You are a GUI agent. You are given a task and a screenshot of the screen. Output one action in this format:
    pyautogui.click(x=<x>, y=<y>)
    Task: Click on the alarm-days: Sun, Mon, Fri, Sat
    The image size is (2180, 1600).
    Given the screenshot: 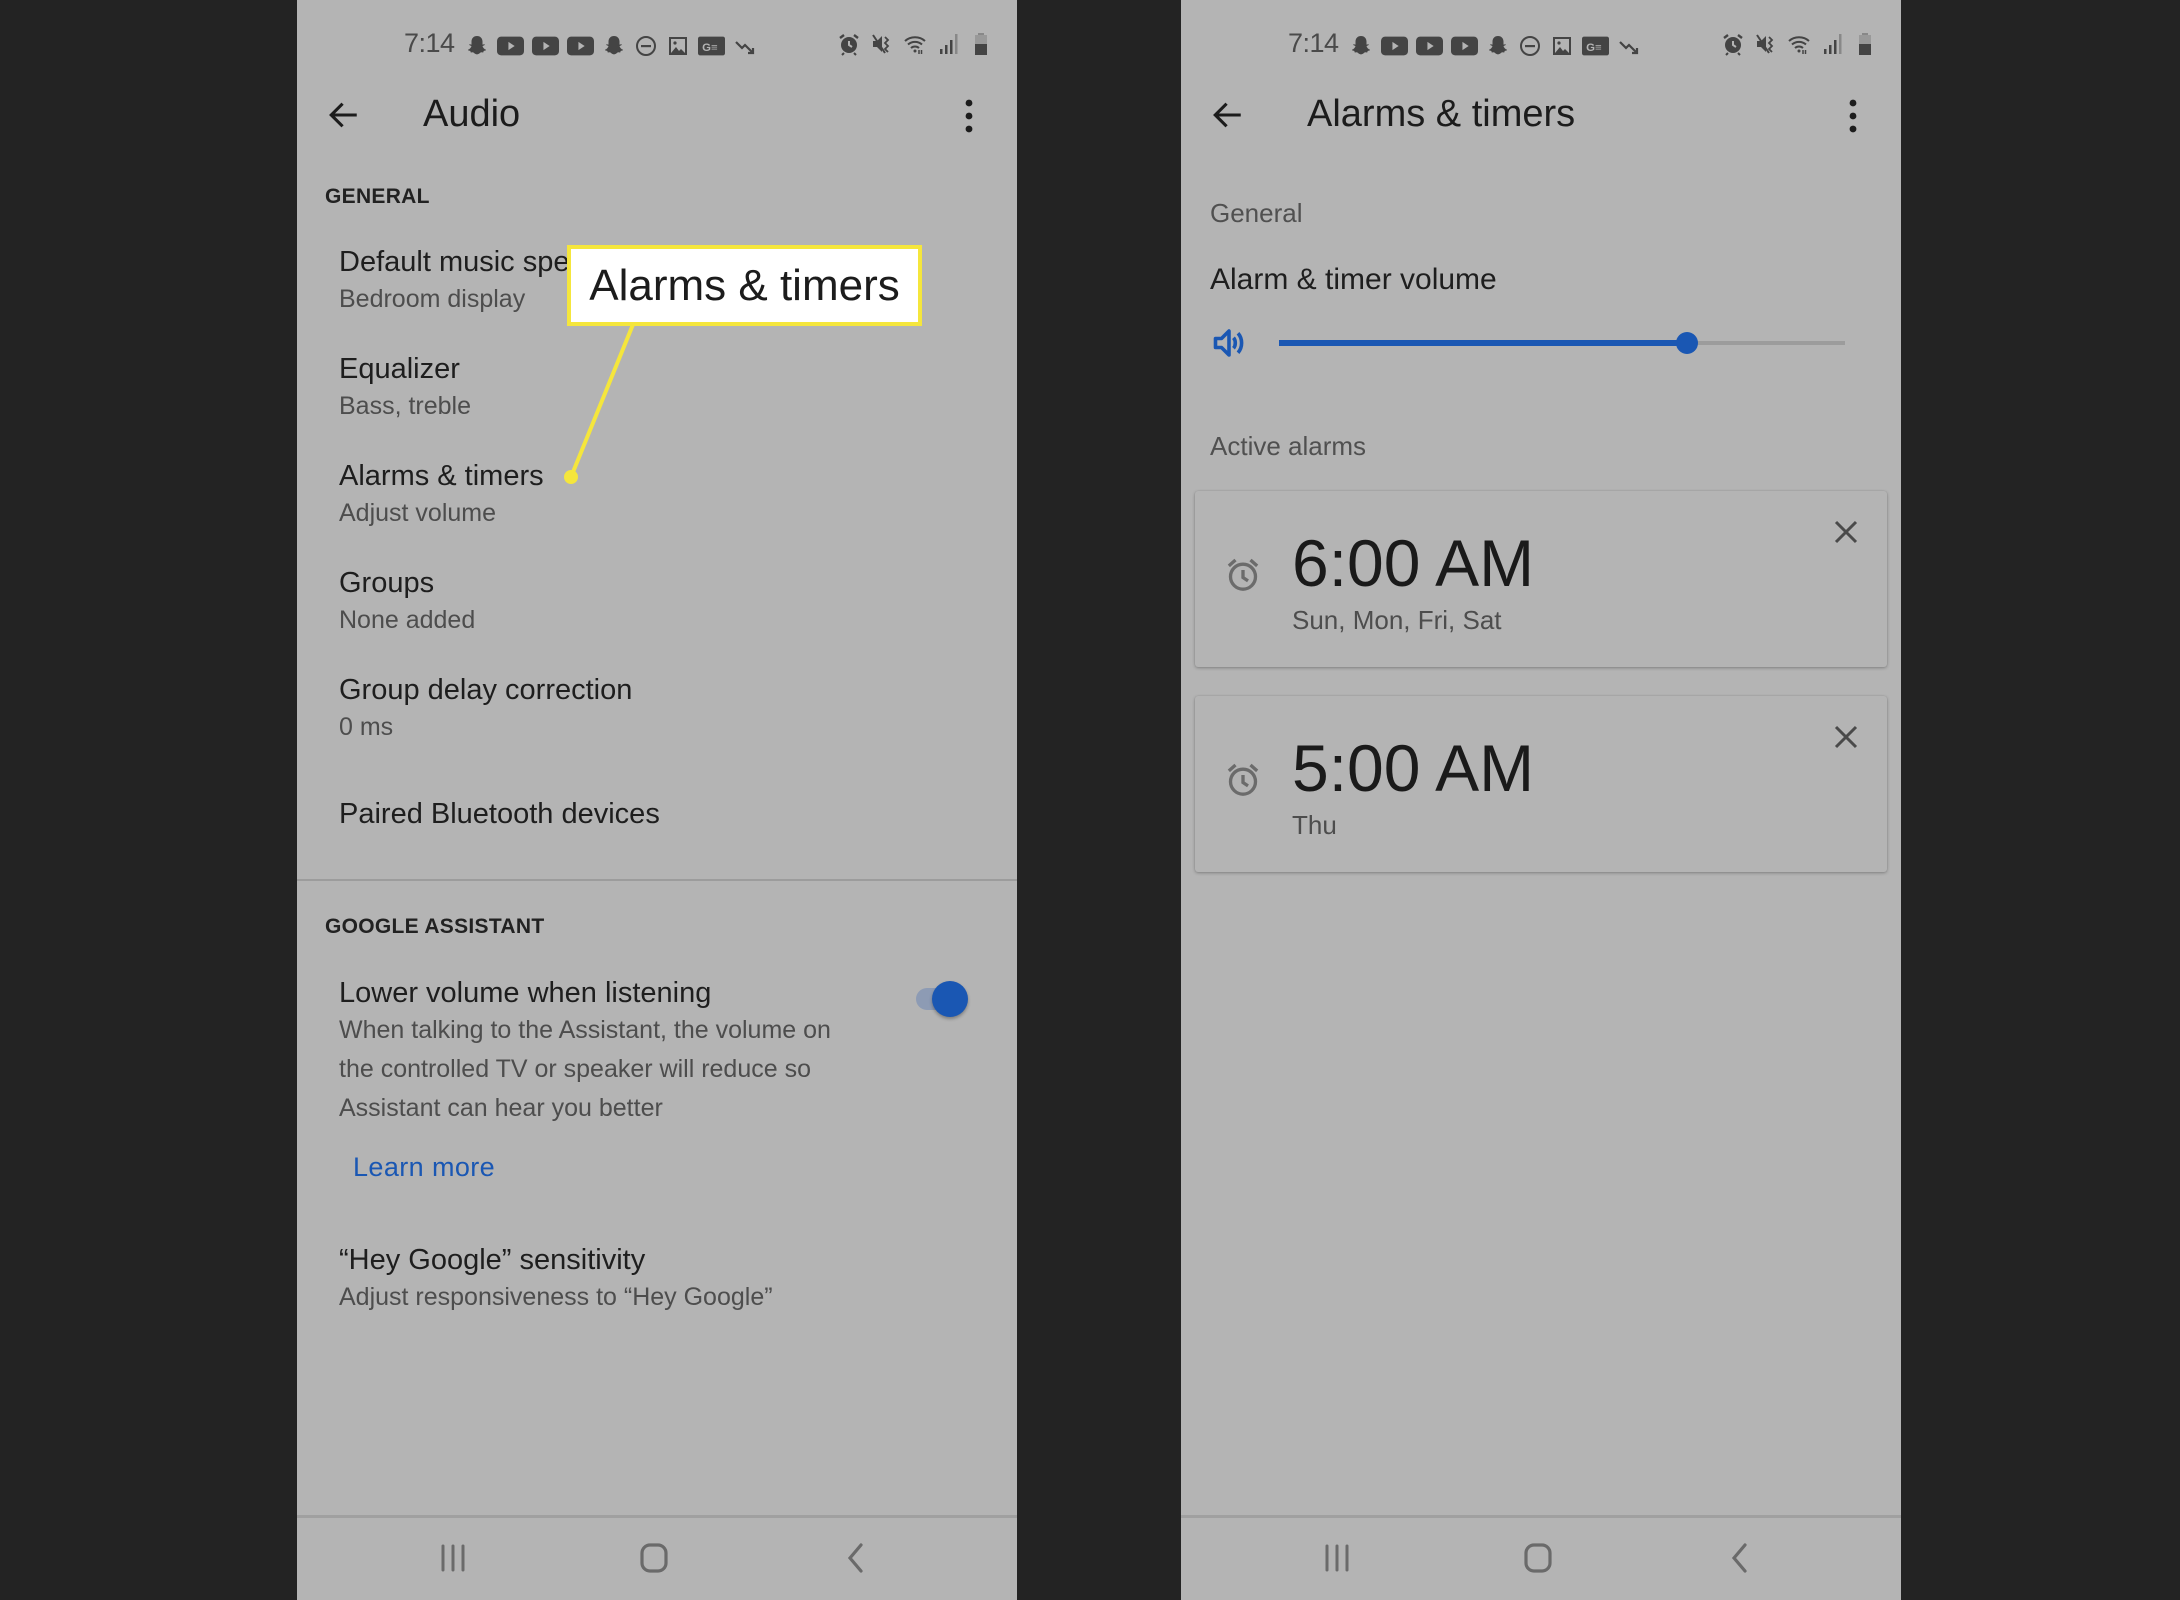 What is the action you would take?
    pyautogui.click(x=1397, y=620)
    